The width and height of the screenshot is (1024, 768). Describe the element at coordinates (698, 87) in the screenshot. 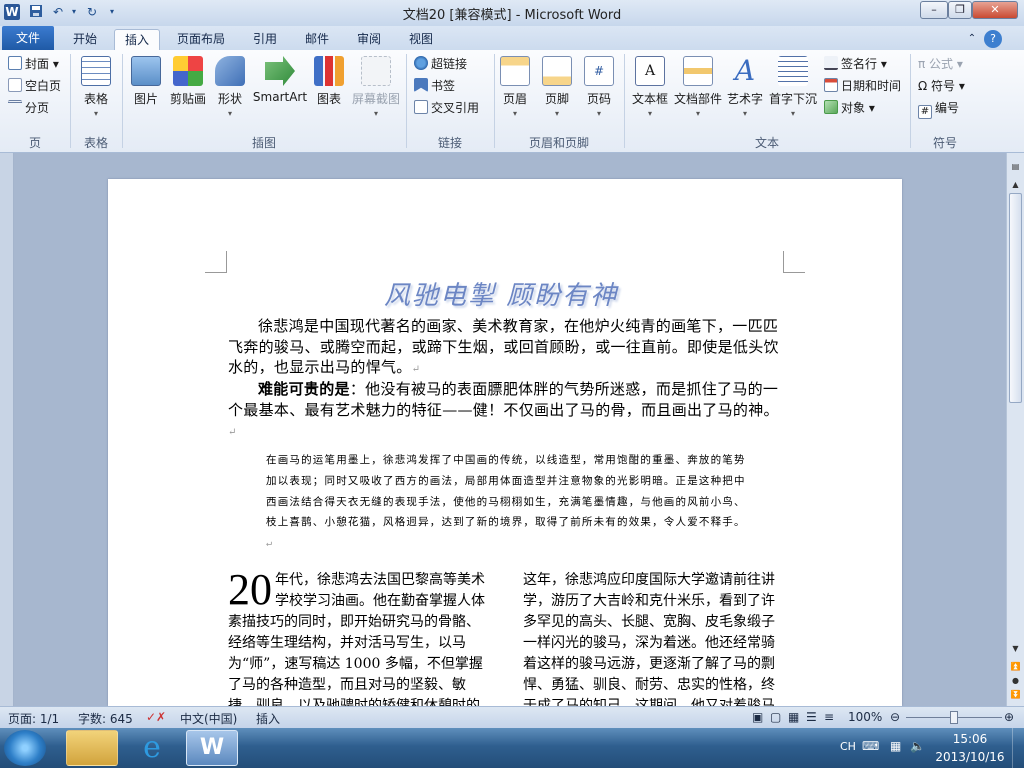

I see `quick-parts-button: 文档部件 ▾` at that location.